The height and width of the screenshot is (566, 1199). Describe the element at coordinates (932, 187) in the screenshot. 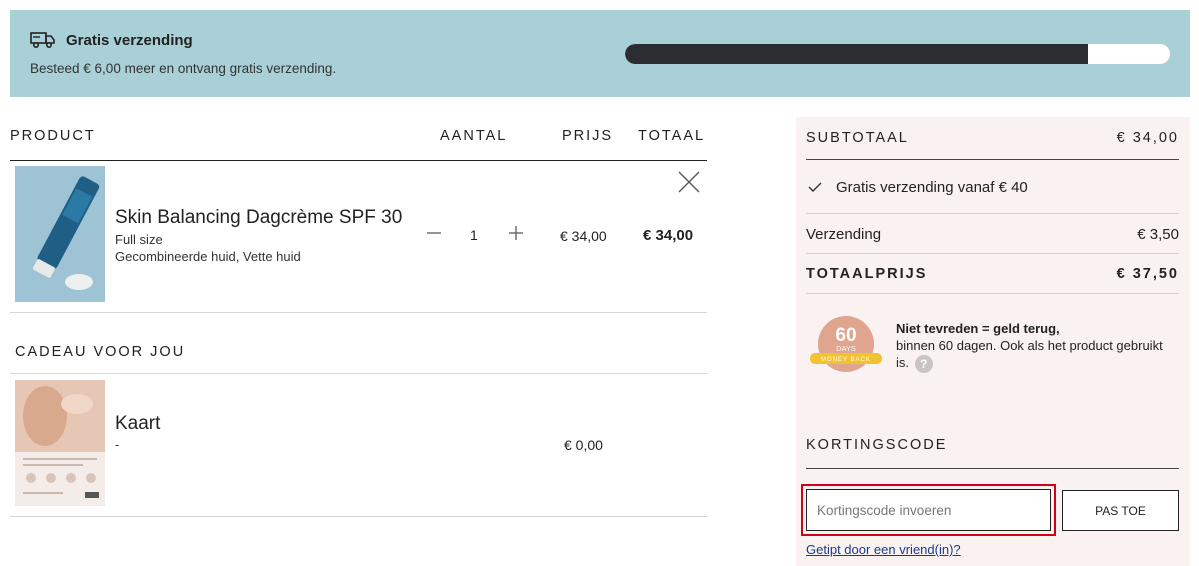

I see `free-shipping-note: Gratis verzending vanaf € 40` at that location.